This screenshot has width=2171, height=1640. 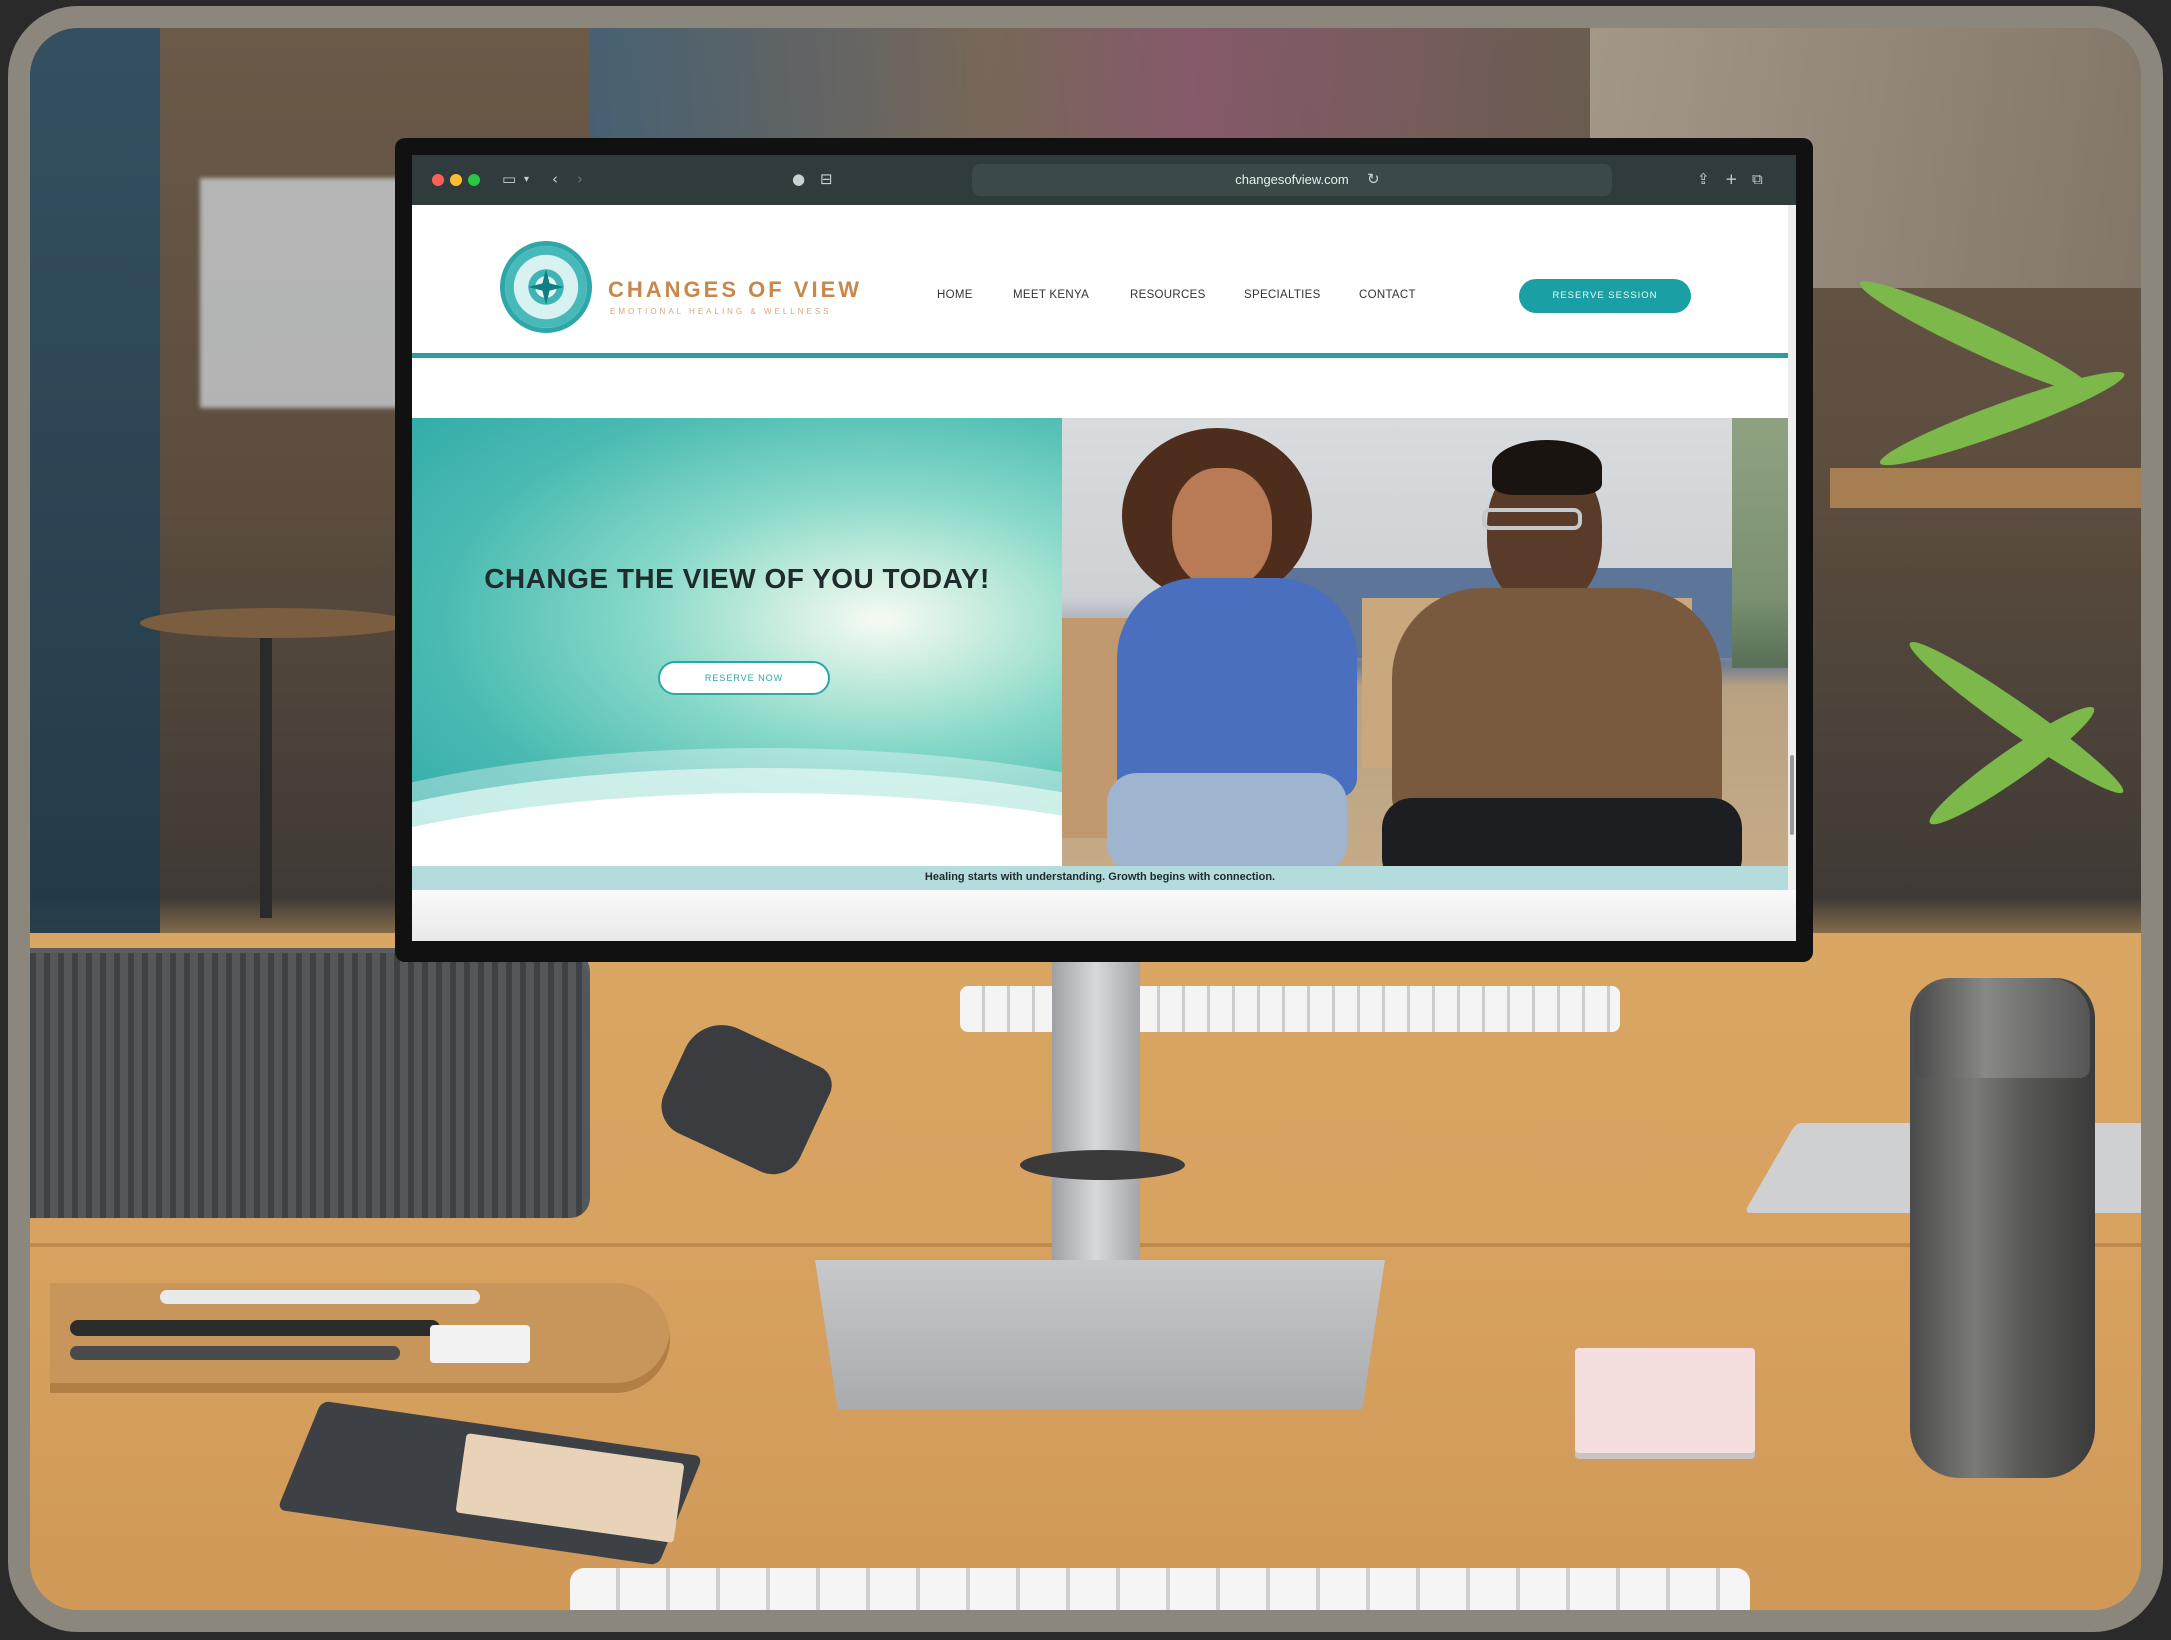 What do you see at coordinates (721, 311) in the screenshot?
I see `brand-tagline: EMOTIONAL HEALING & WELLNESS` at bounding box center [721, 311].